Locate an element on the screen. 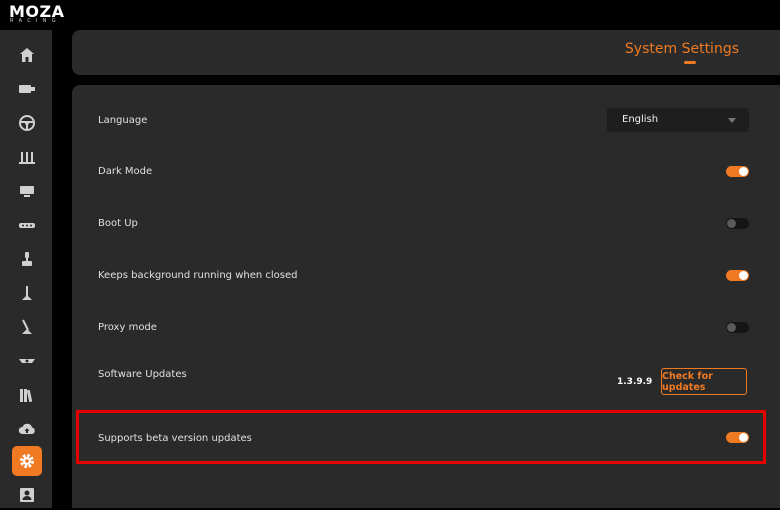  handbrake-icon is located at coordinates (27, 293).